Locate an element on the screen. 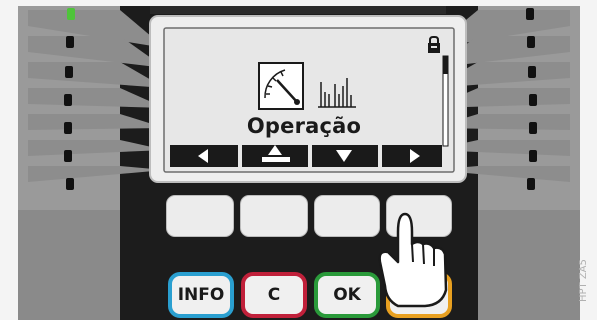 Image resolution: width=597 pixels, height=320 pixels. led-green is located at coordinates (71, 14).